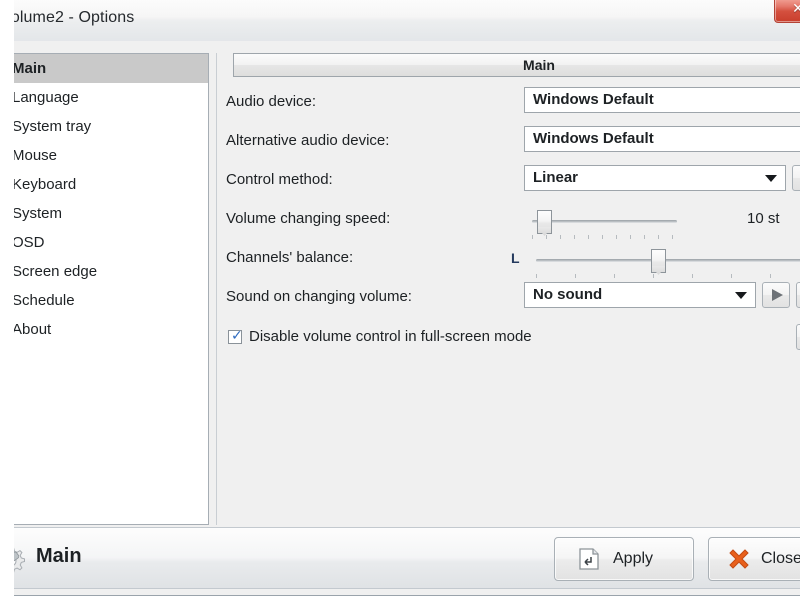 The width and height of the screenshot is (800, 600). I want to click on save-disk-icon, so click(589, 559).